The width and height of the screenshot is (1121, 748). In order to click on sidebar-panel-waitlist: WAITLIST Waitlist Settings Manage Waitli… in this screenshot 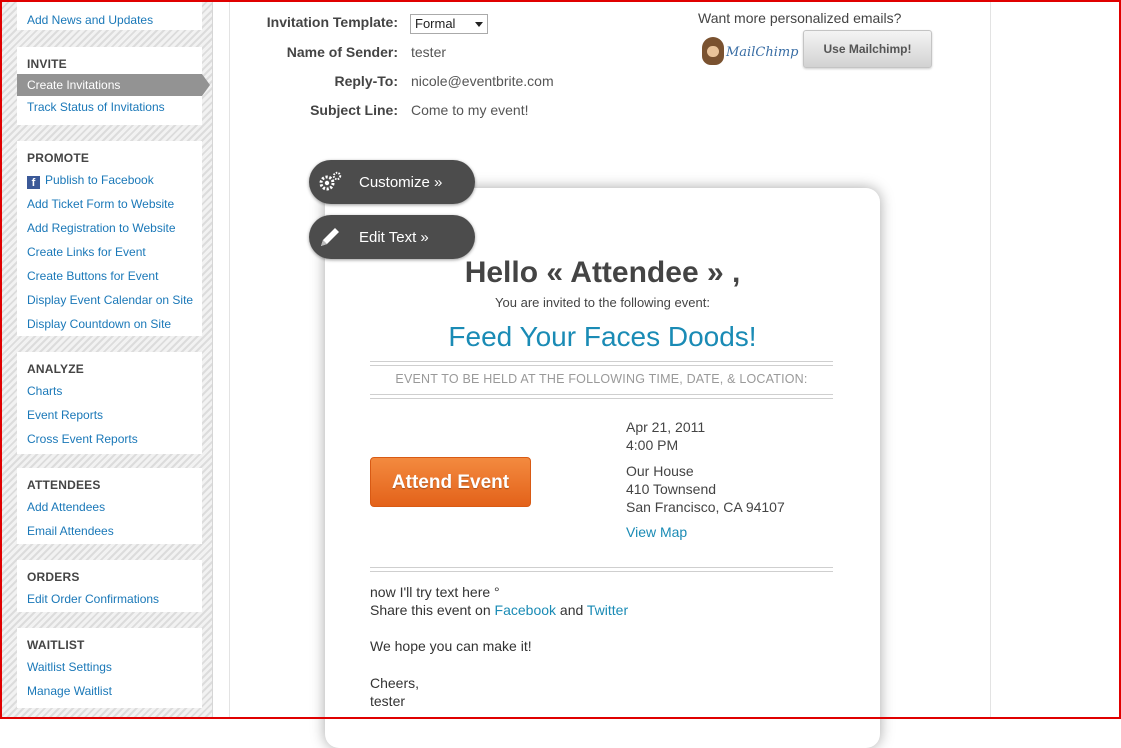, I will do `click(109, 668)`.